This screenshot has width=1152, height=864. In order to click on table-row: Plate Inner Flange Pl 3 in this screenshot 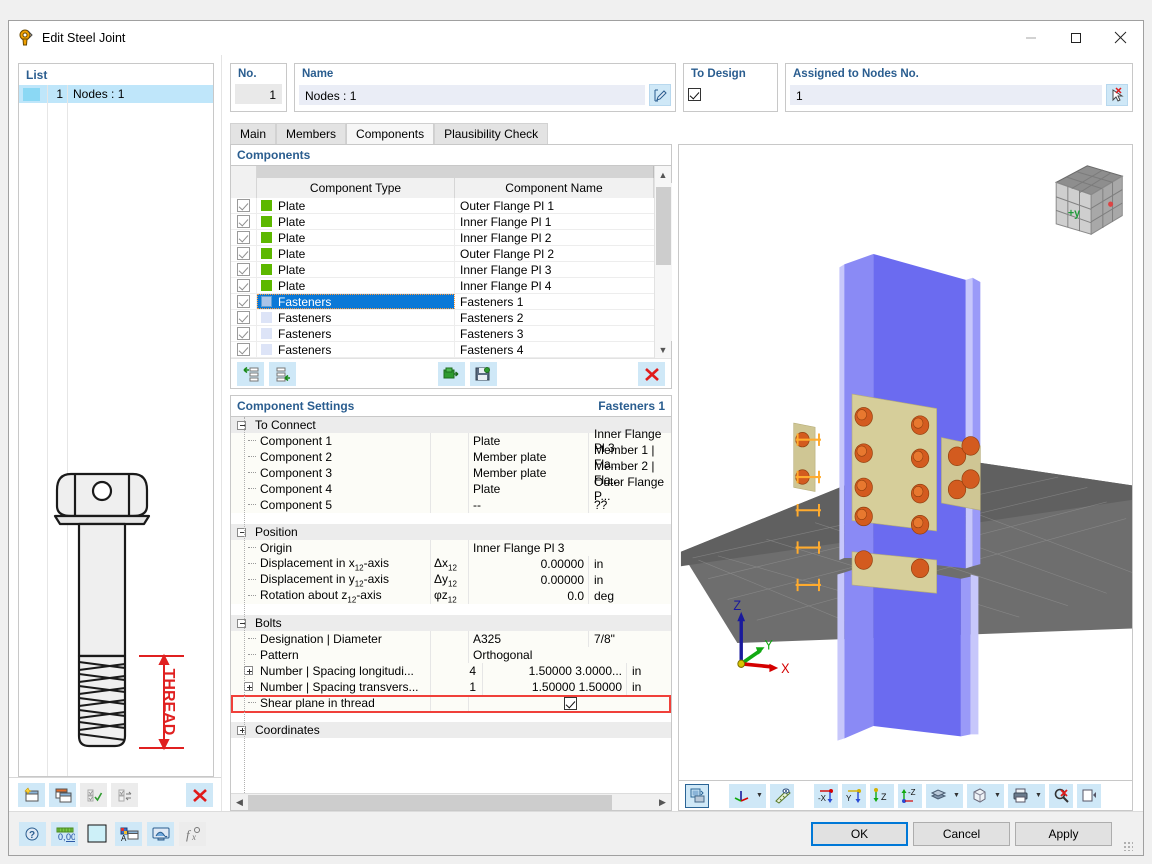, I will do `click(442, 270)`.